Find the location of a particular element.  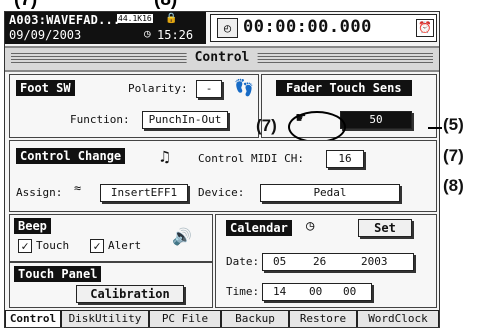

lock-icon: 🔒 is located at coordinates (171, 18).